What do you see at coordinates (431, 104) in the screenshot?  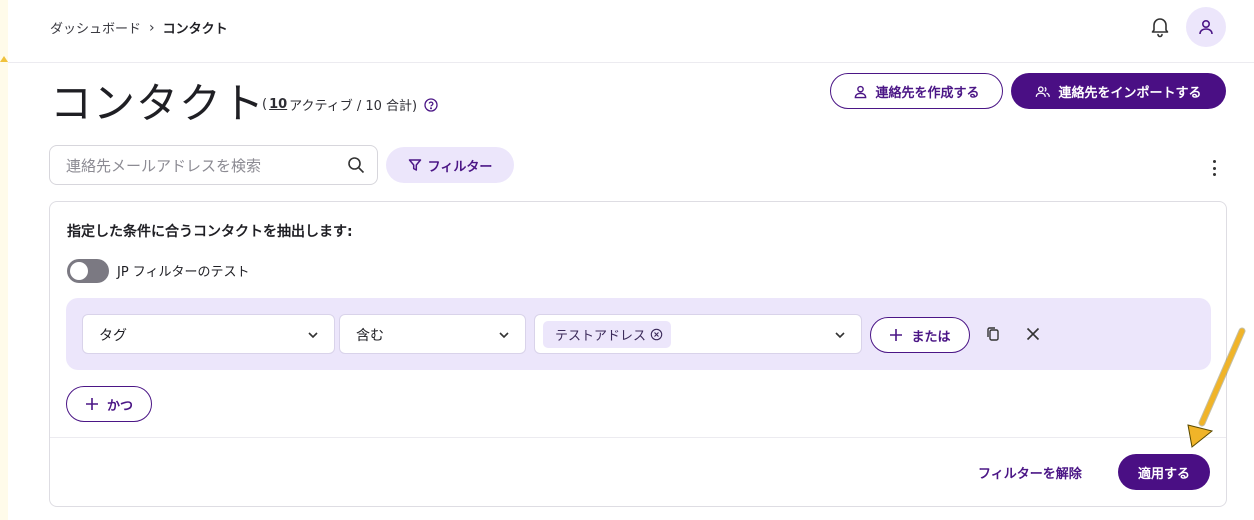 I see `help-icon` at bounding box center [431, 104].